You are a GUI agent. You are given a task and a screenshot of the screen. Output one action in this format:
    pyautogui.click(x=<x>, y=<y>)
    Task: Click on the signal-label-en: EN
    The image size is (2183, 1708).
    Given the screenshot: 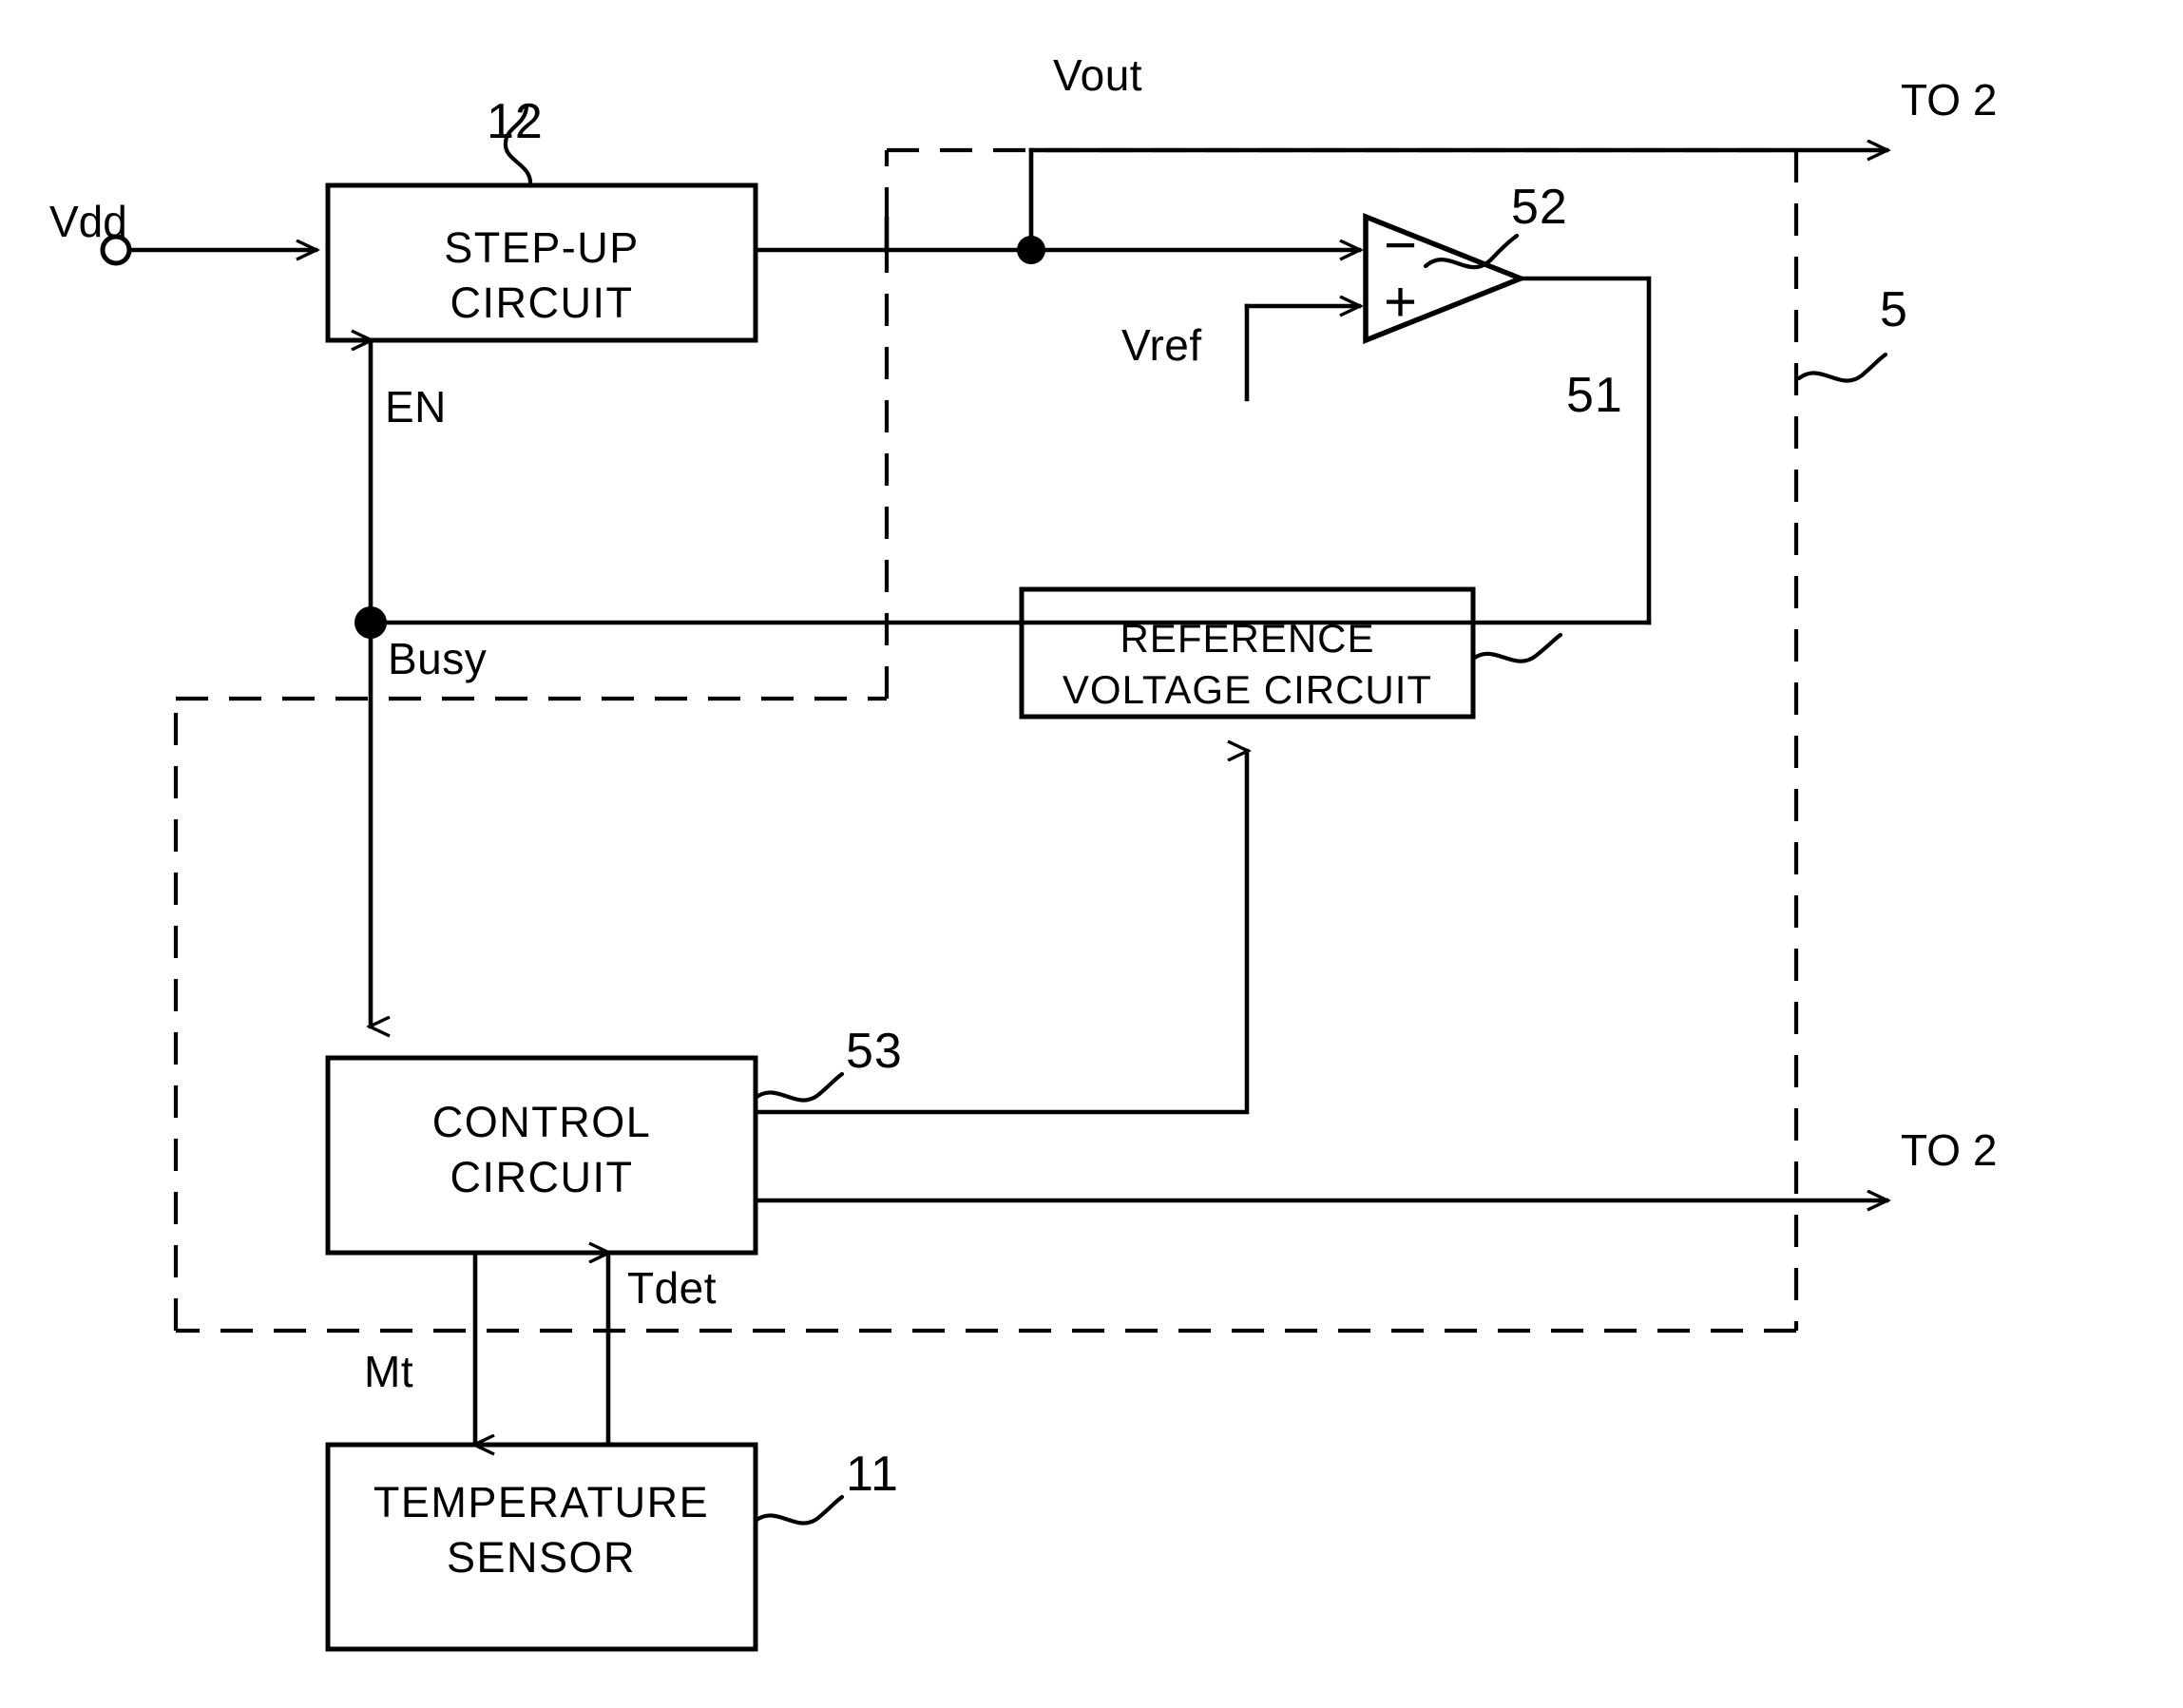 What is the action you would take?
    pyautogui.click(x=416, y=407)
    